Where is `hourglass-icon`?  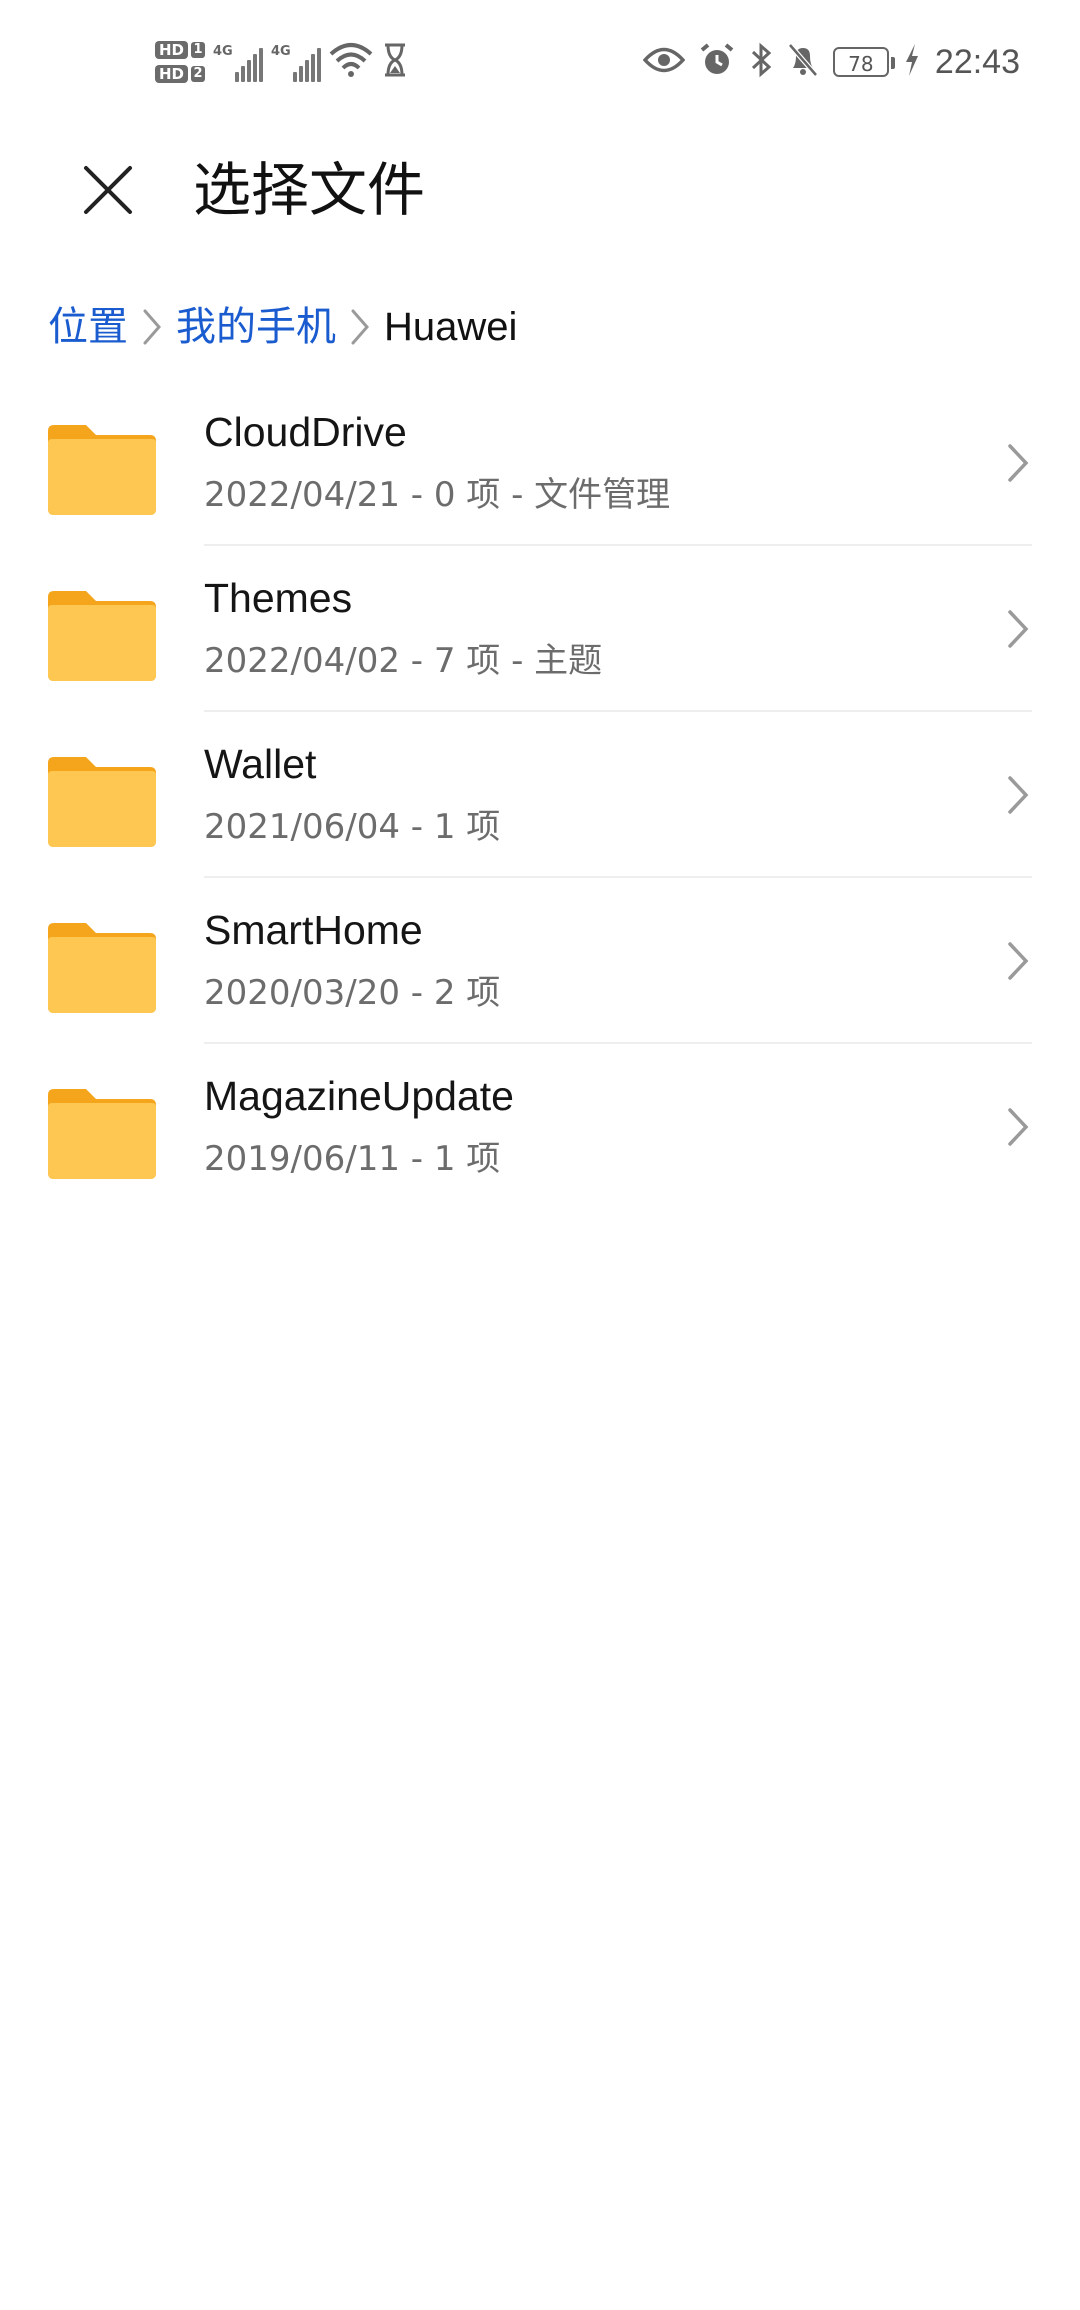
hourglass-icon is located at coordinates (395, 62).